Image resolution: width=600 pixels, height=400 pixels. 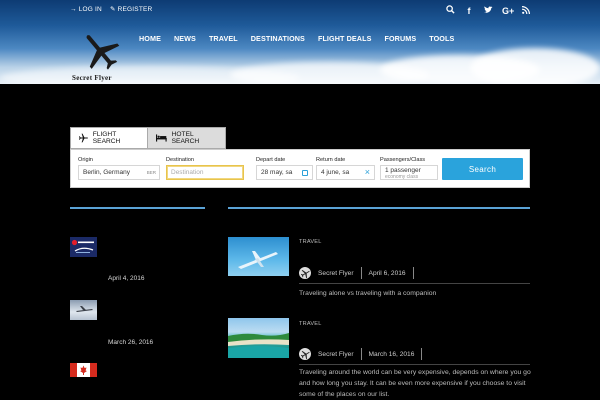 I want to click on login-link: → LOG IN, so click(x=86, y=9).